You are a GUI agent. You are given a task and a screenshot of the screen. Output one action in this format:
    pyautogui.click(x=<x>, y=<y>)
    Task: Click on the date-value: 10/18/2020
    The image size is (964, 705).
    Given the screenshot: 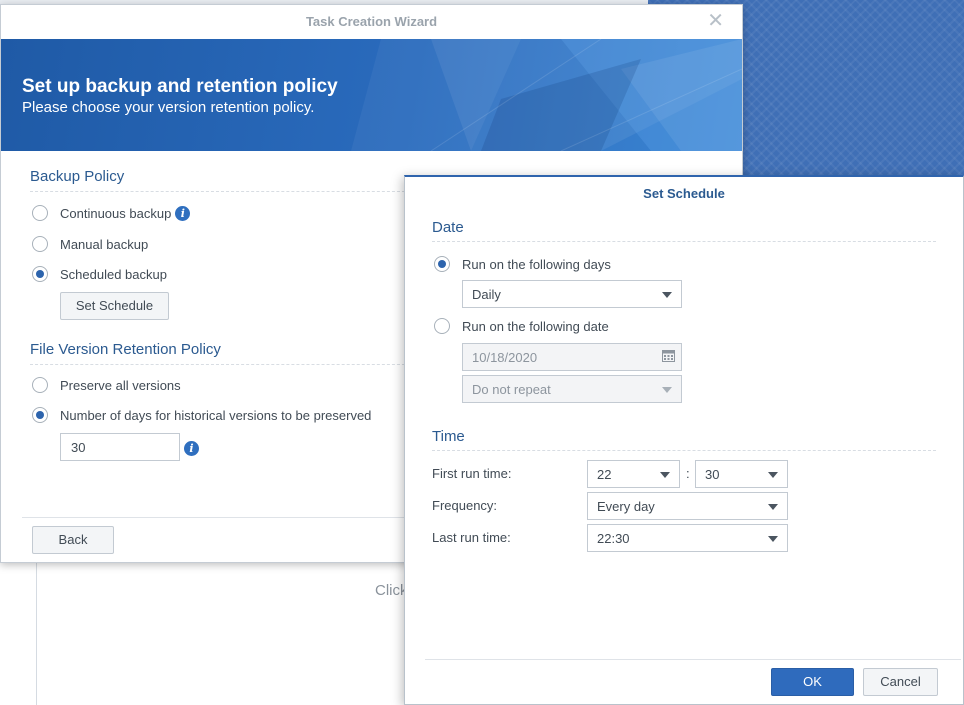 What is the action you would take?
    pyautogui.click(x=505, y=357)
    